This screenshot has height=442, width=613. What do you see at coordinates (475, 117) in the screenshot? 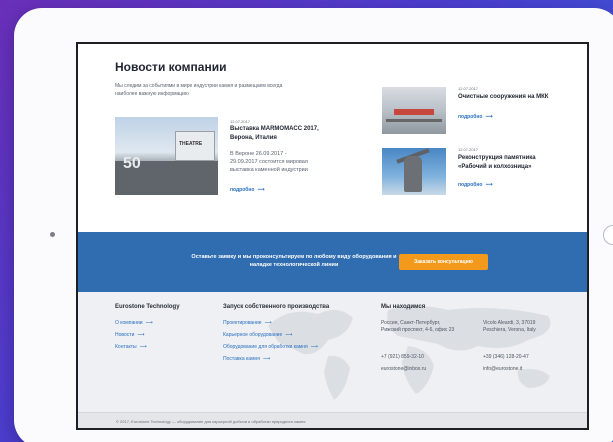
I see `side-news-1-more: подробно ⟶` at bounding box center [475, 117].